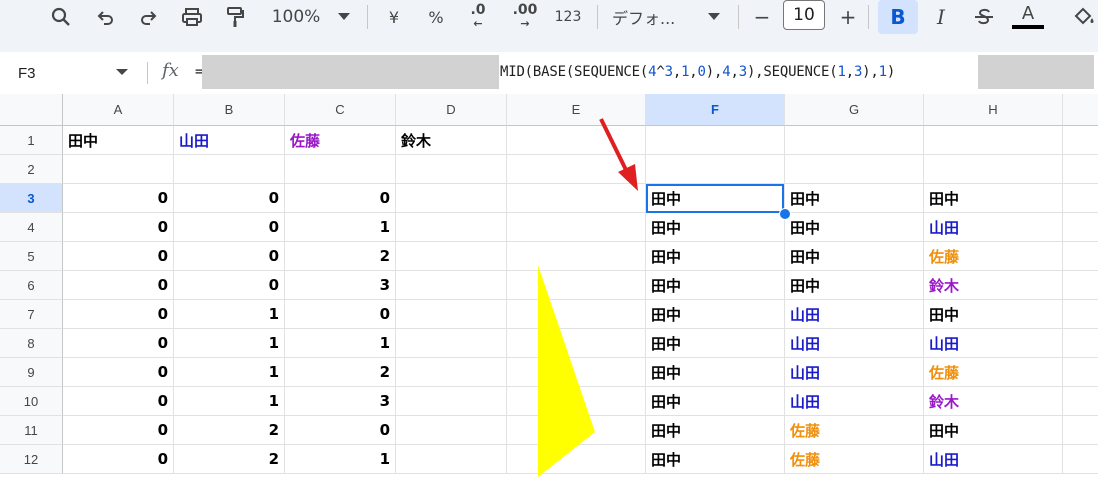 This screenshot has height=477, width=1098. Describe the element at coordinates (451, 285) in the screenshot. I see `cell-d6` at that location.